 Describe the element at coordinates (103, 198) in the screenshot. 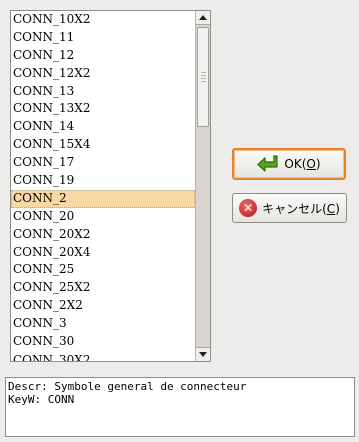

I see `list-item-selected: CONN_2` at that location.